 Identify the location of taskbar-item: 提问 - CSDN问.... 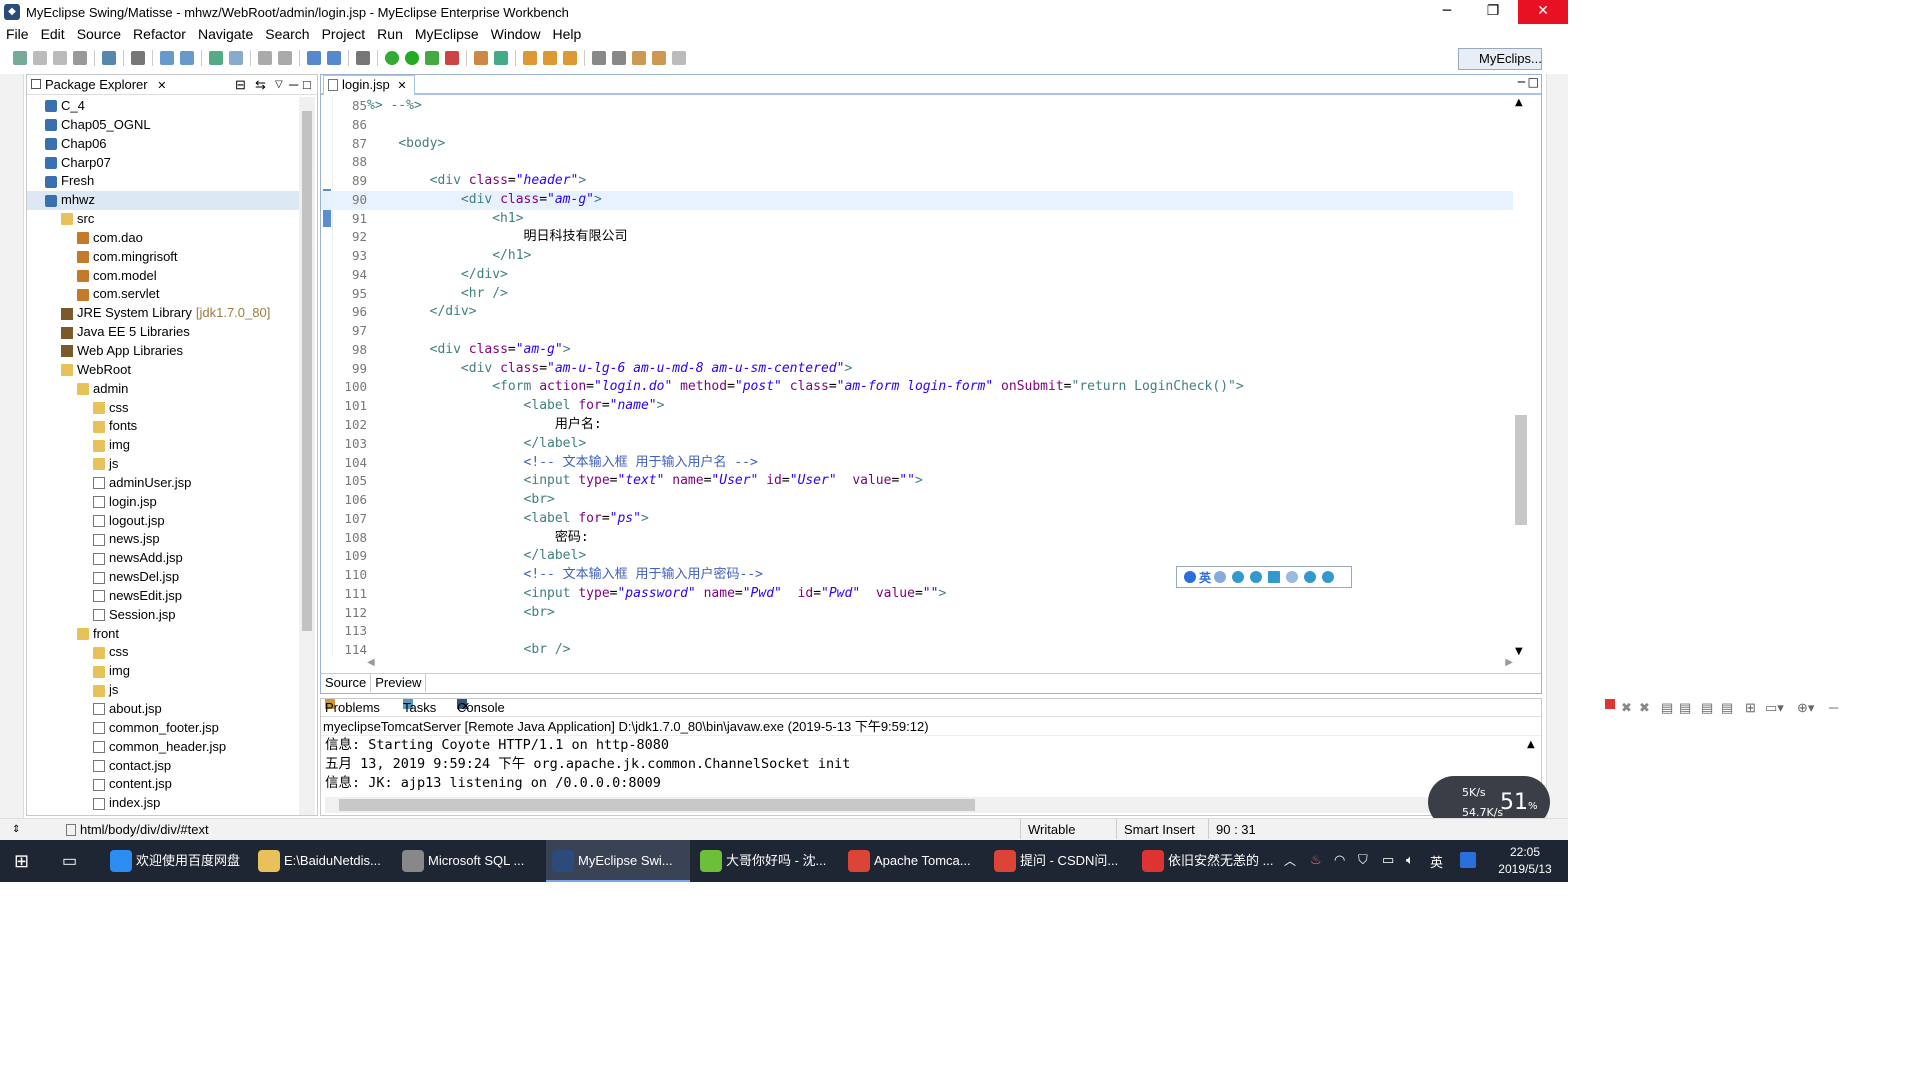
(1060, 861).